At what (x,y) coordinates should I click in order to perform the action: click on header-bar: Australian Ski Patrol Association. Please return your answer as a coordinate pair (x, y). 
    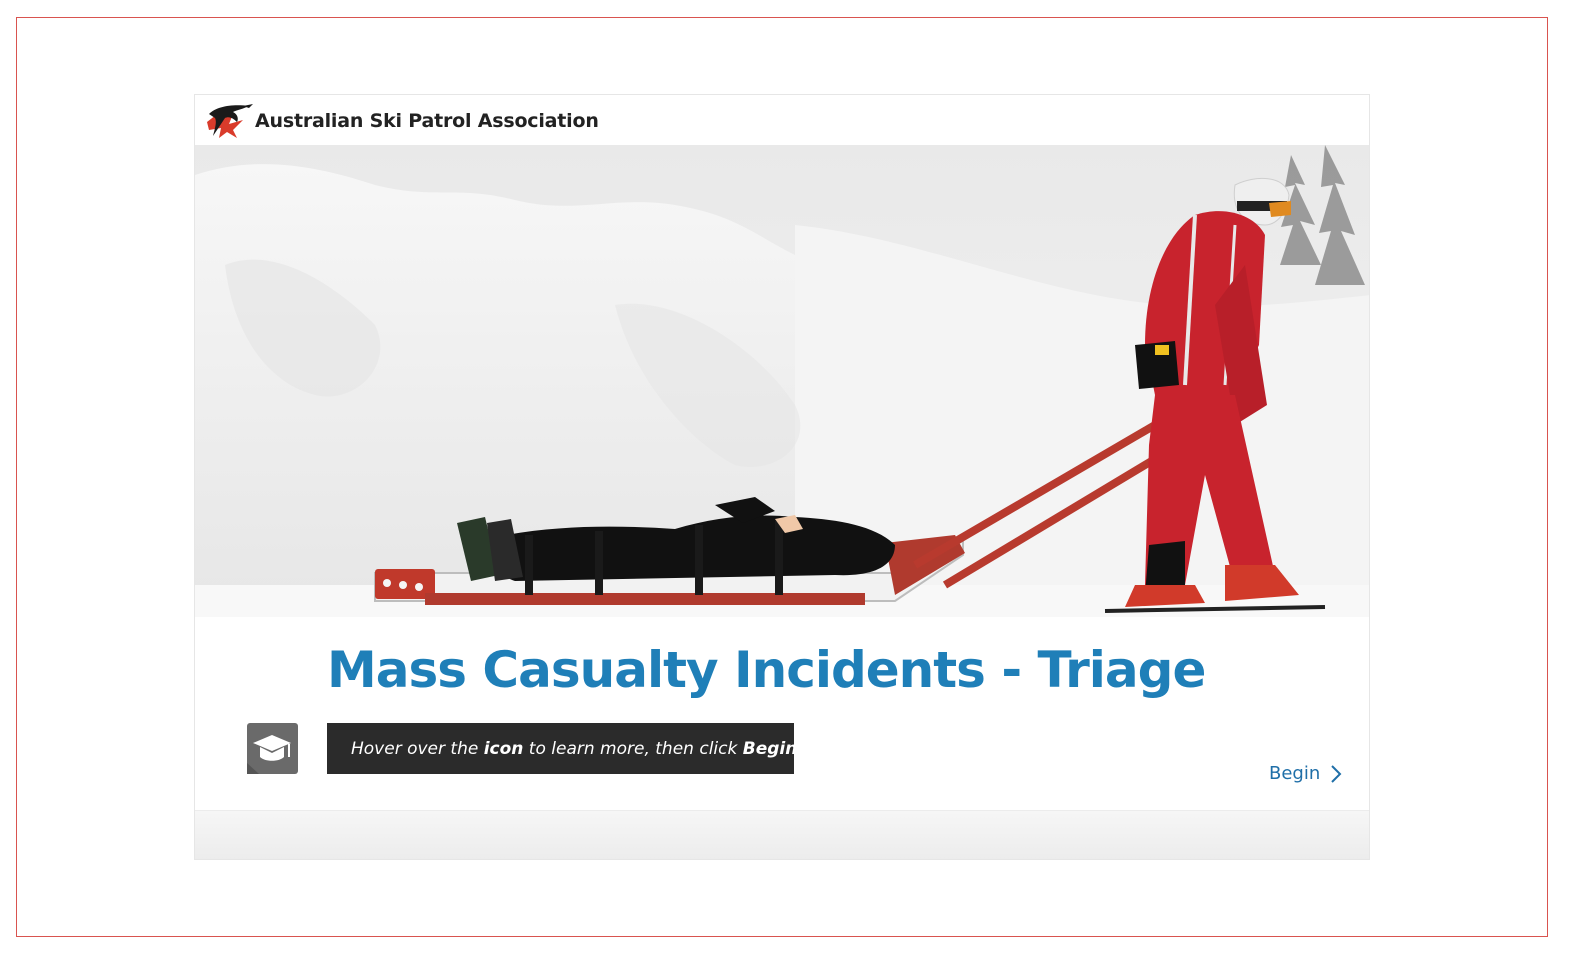
    Looking at the image, I should click on (782, 120).